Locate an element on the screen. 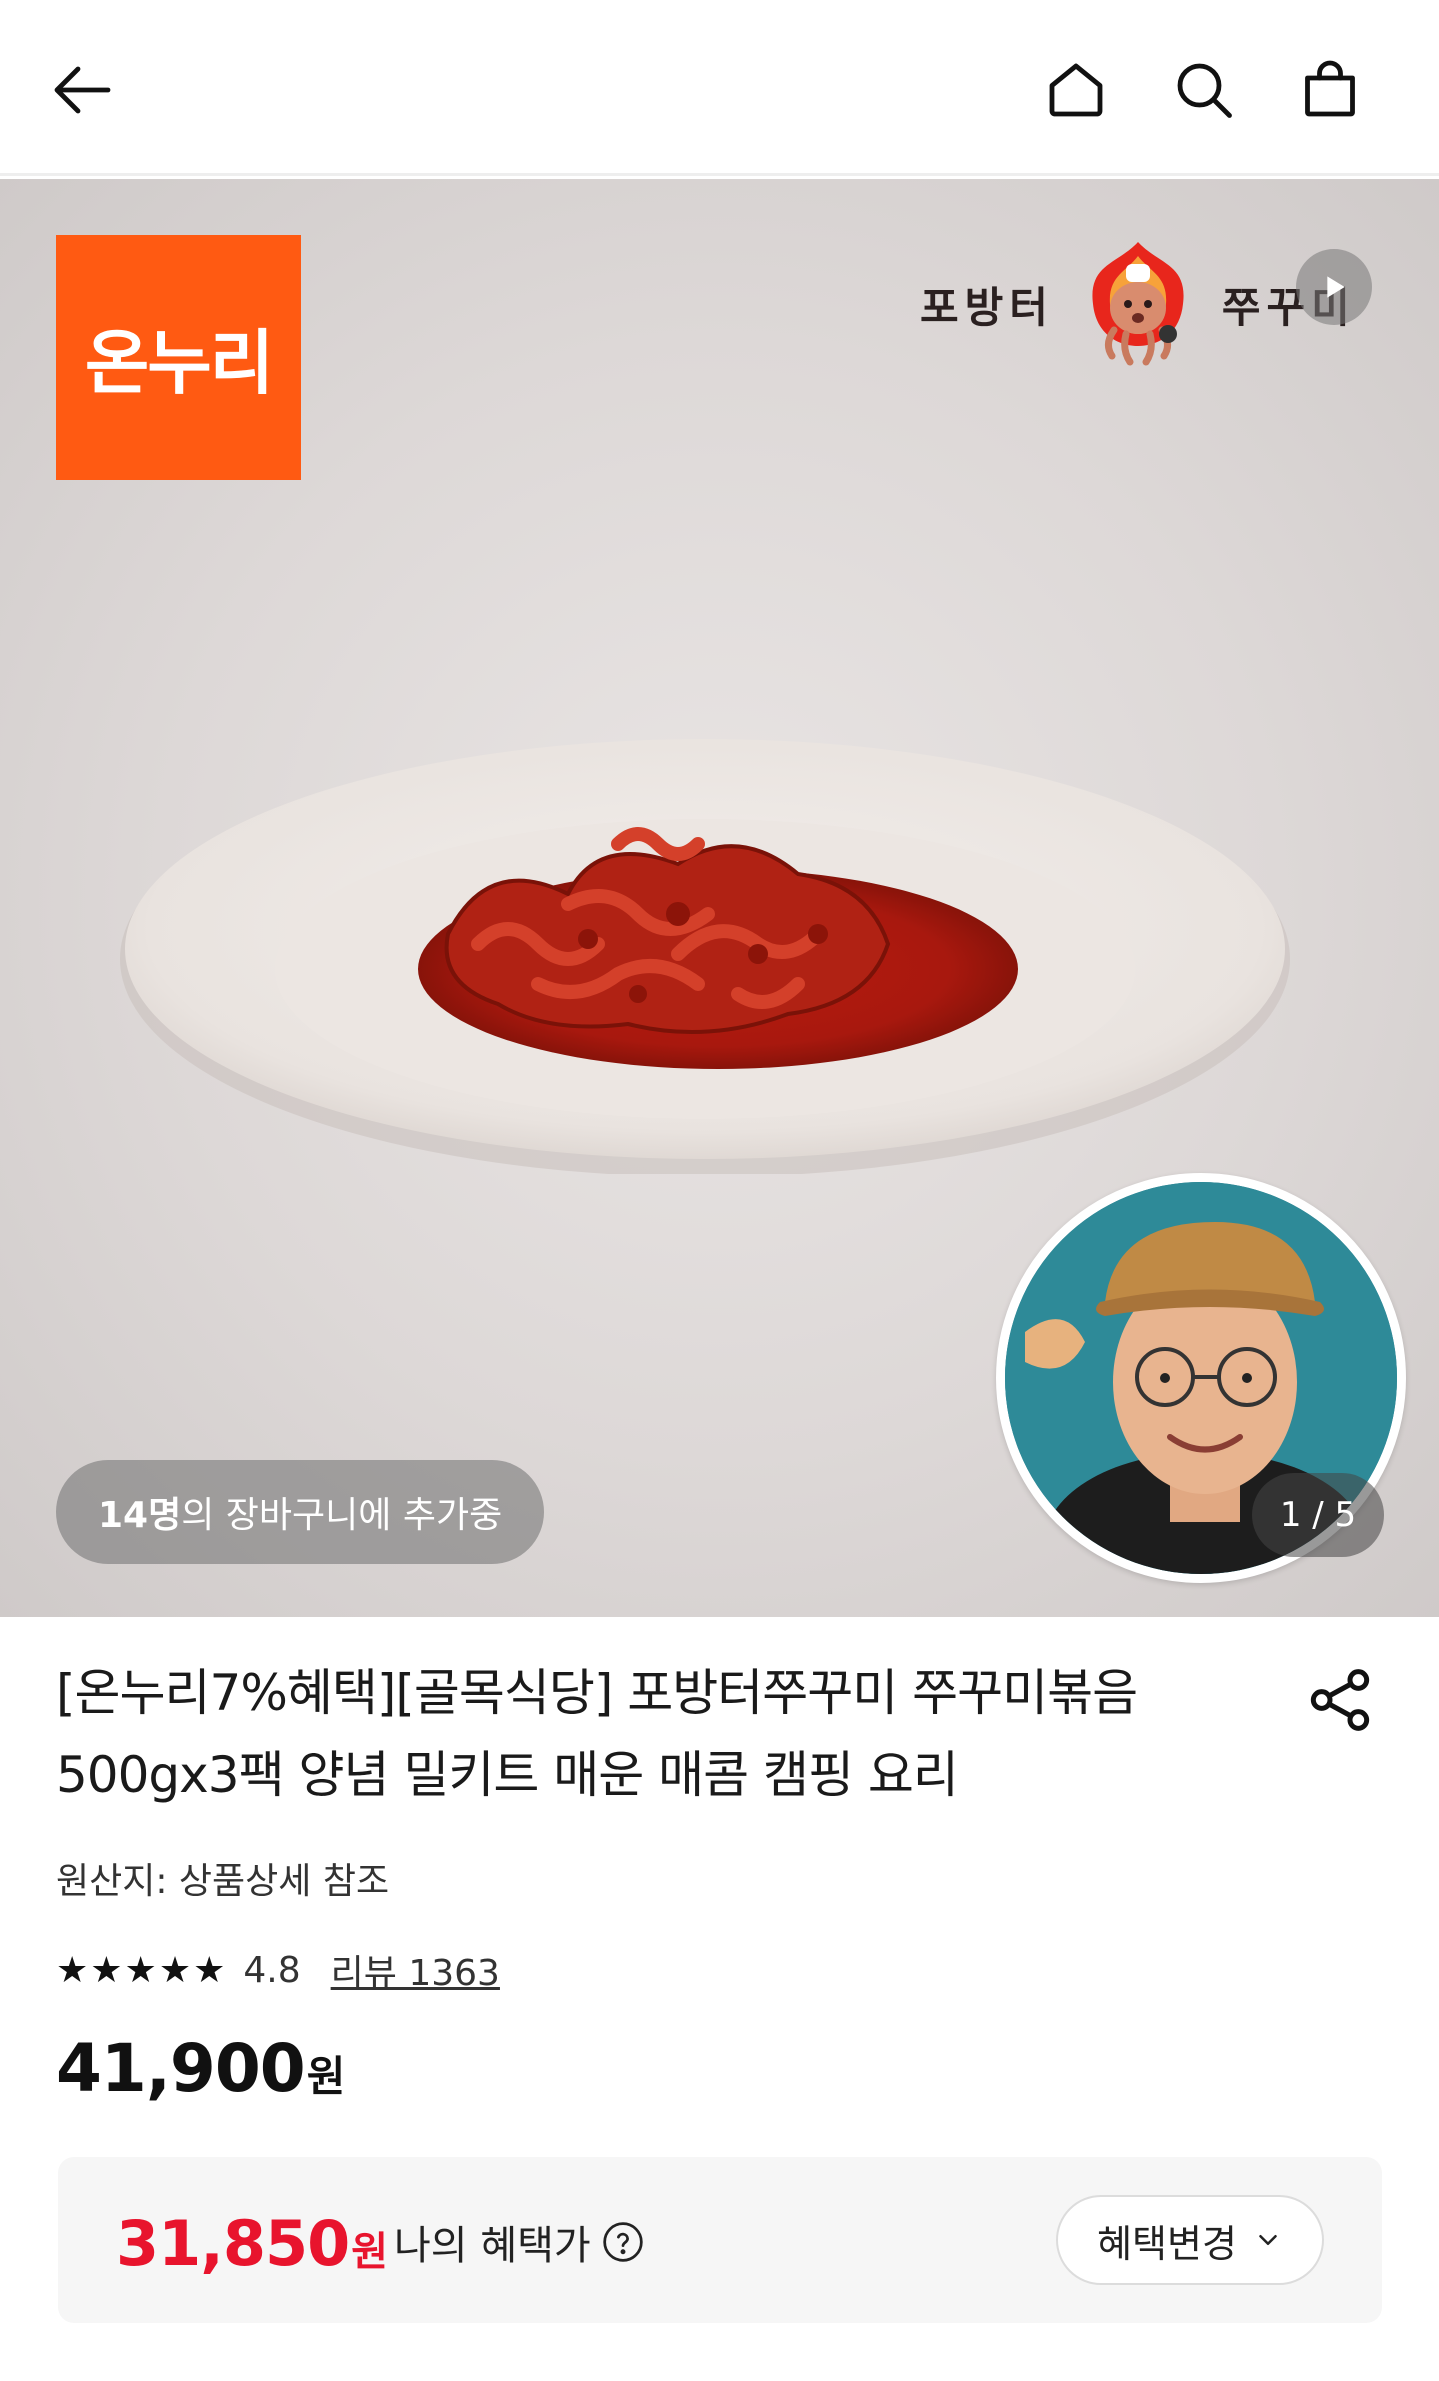 The width and height of the screenshot is (1439, 2381). play-video-button is located at coordinates (1334, 287).